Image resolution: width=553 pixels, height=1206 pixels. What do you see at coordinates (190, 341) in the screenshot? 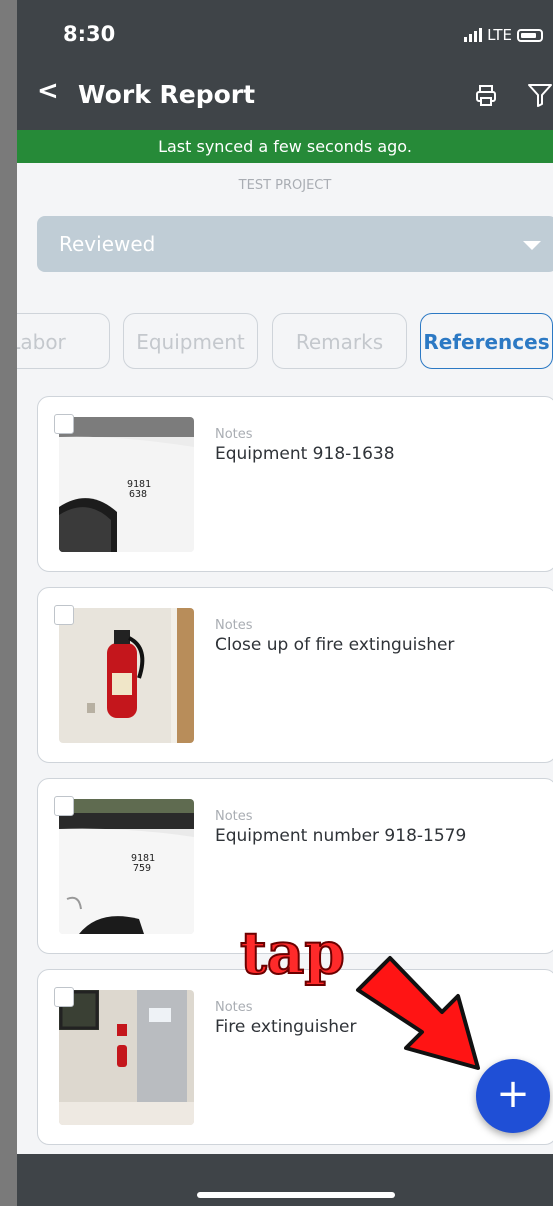
I see `tab-equipment: Equipment` at bounding box center [190, 341].